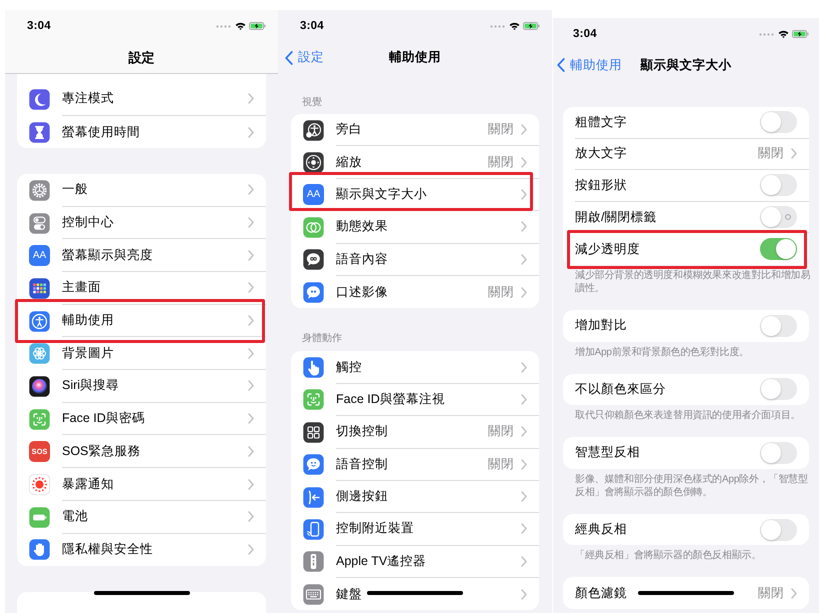 Image resolution: width=823 pixels, height=615 pixels. What do you see at coordinates (101, 132) in the screenshot?
I see `row-label: 螢幕使用時間` at bounding box center [101, 132].